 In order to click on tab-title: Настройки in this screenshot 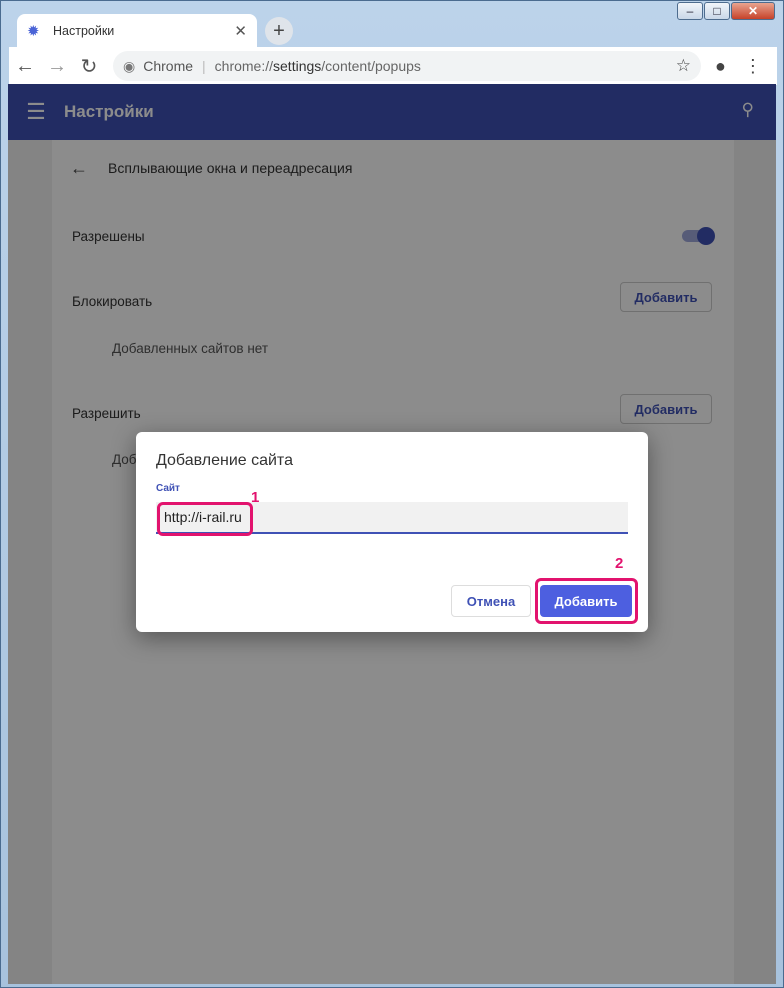, I will do `click(84, 31)`.